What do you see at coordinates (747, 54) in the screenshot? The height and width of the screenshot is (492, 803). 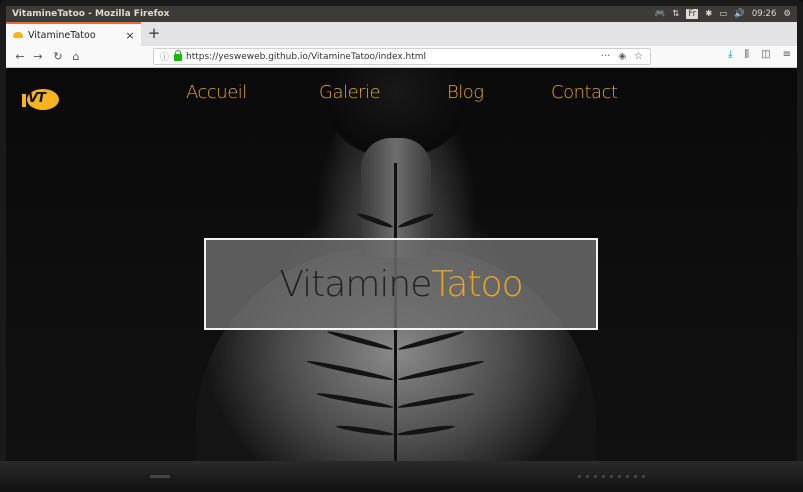 I see `library-icon: ⫼` at bounding box center [747, 54].